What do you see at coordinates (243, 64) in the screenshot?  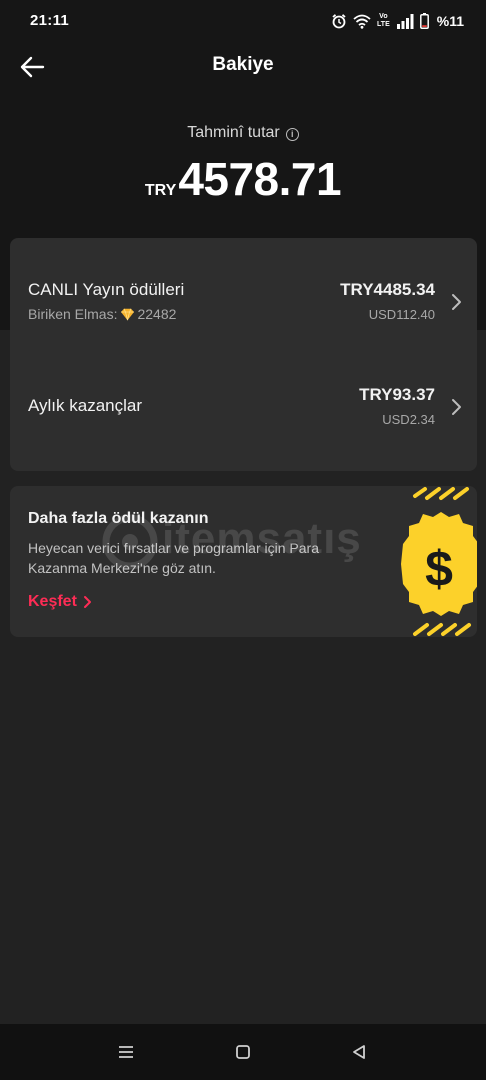 I see `page-title: Bakiye` at bounding box center [243, 64].